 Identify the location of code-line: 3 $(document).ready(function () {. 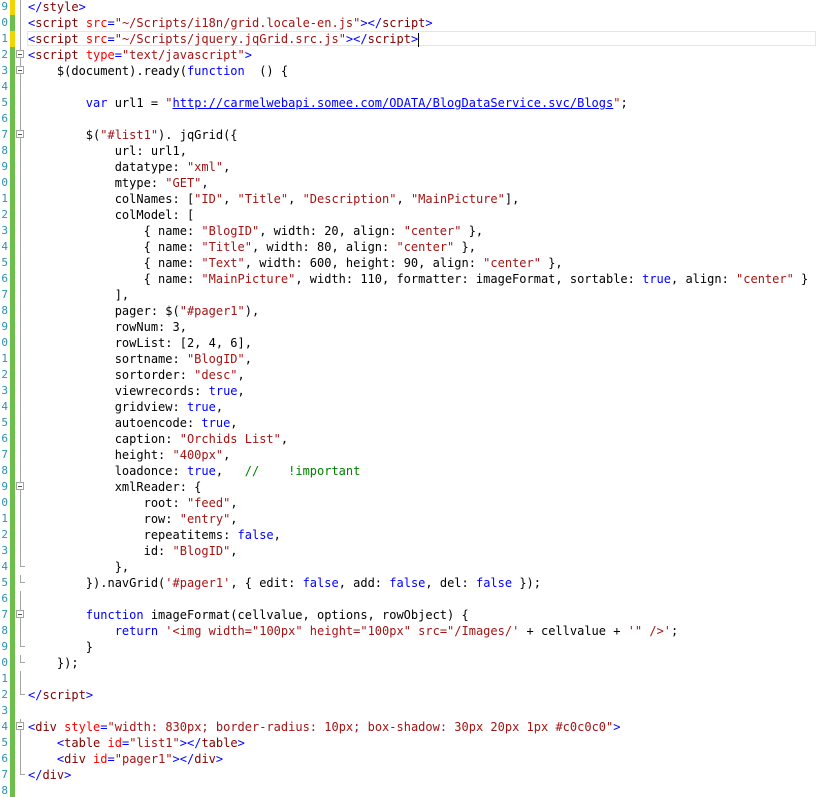
(408, 71).